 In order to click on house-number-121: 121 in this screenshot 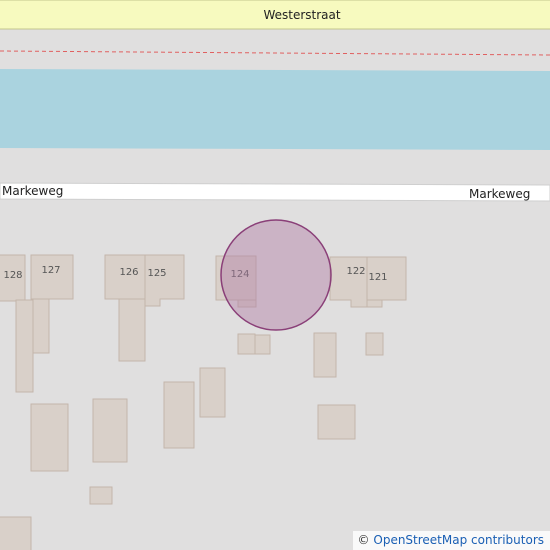, I will do `click(377, 277)`.